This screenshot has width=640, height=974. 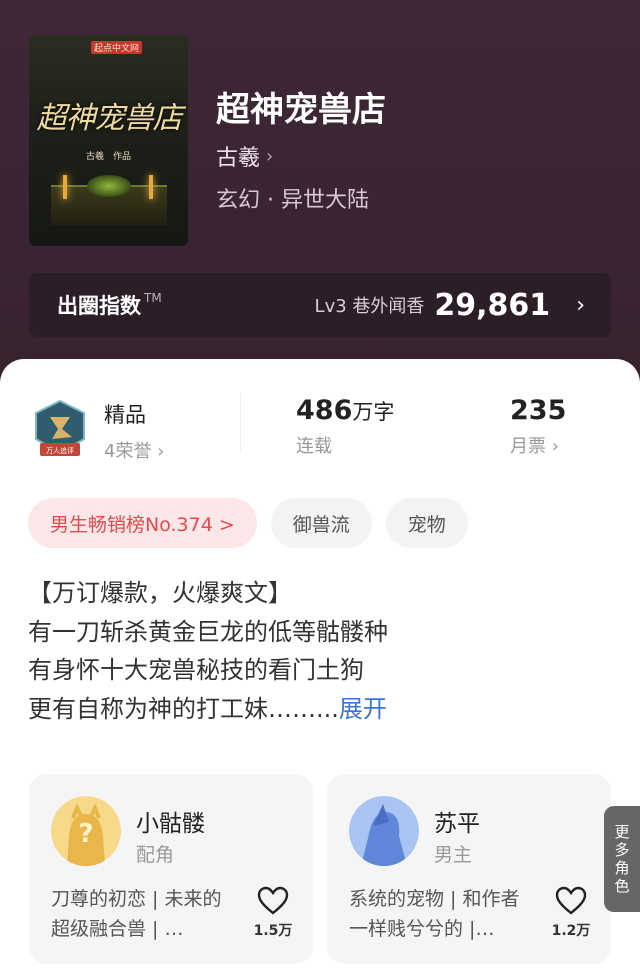 I want to click on badge-text: 万人追评, so click(x=60, y=450).